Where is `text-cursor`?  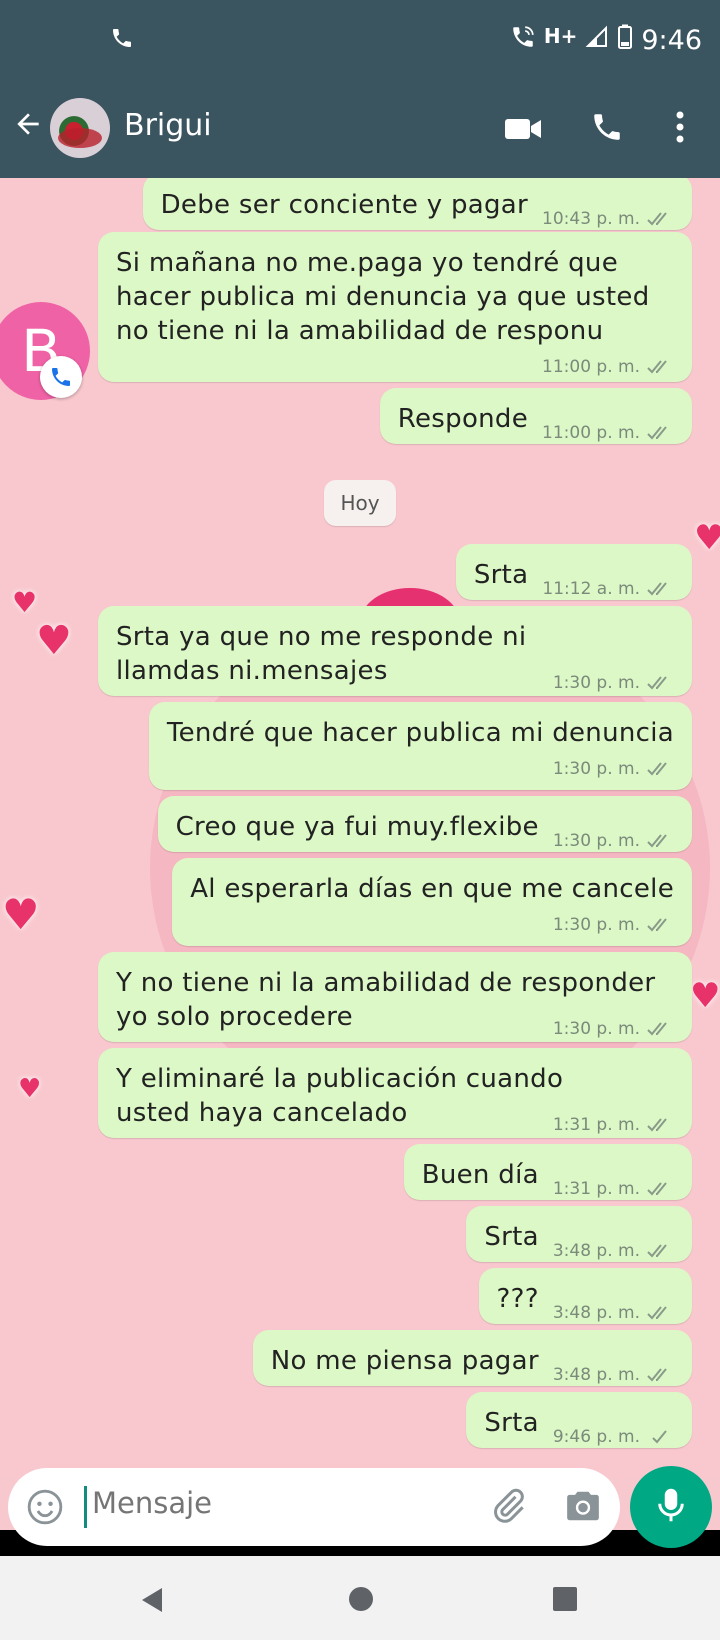 text-cursor is located at coordinates (85, 1507).